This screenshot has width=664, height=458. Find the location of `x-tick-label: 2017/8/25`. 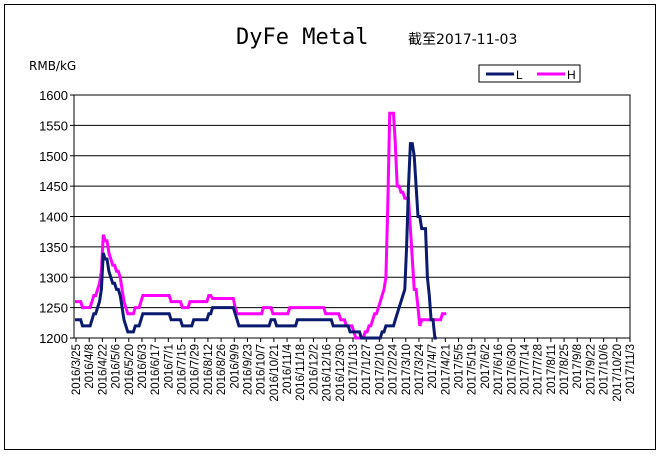

x-tick-label: 2017/8/25 is located at coordinates (565, 369).